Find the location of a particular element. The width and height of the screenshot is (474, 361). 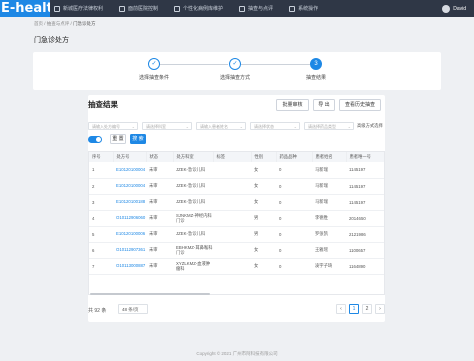

table-header: 序号 处方号 状态 处方科室 标签 性别 药品品种 患者姓名 患者唯一号 is located at coordinates (236, 157).